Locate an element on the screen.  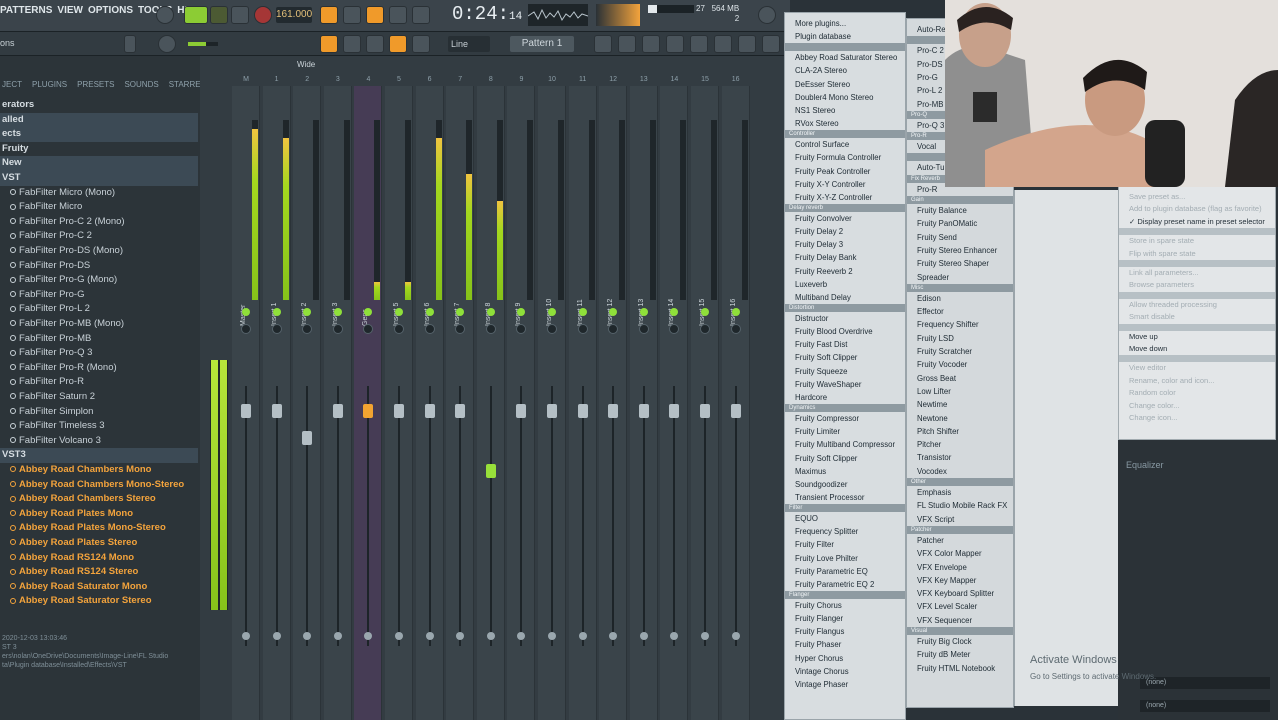
browser-plugin-item: FabFilter Pro-G is located at coordinates (99, 295).